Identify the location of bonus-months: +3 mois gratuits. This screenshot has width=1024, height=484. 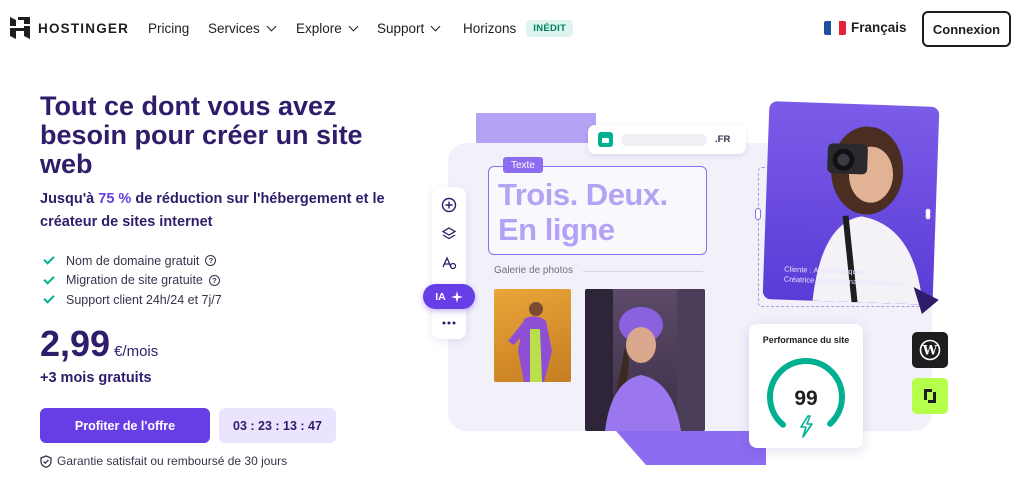
(96, 378).